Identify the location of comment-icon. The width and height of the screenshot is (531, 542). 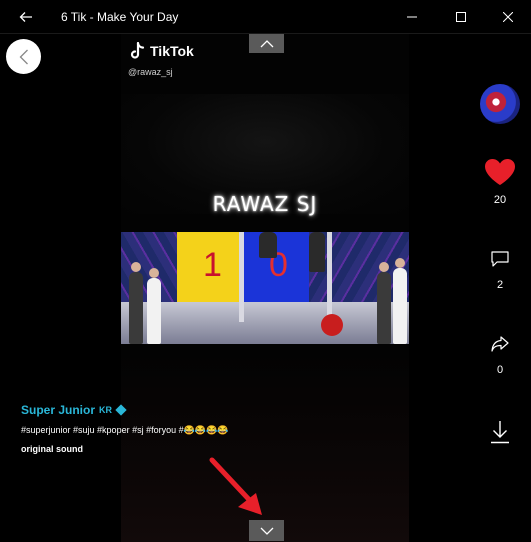
(500, 259).